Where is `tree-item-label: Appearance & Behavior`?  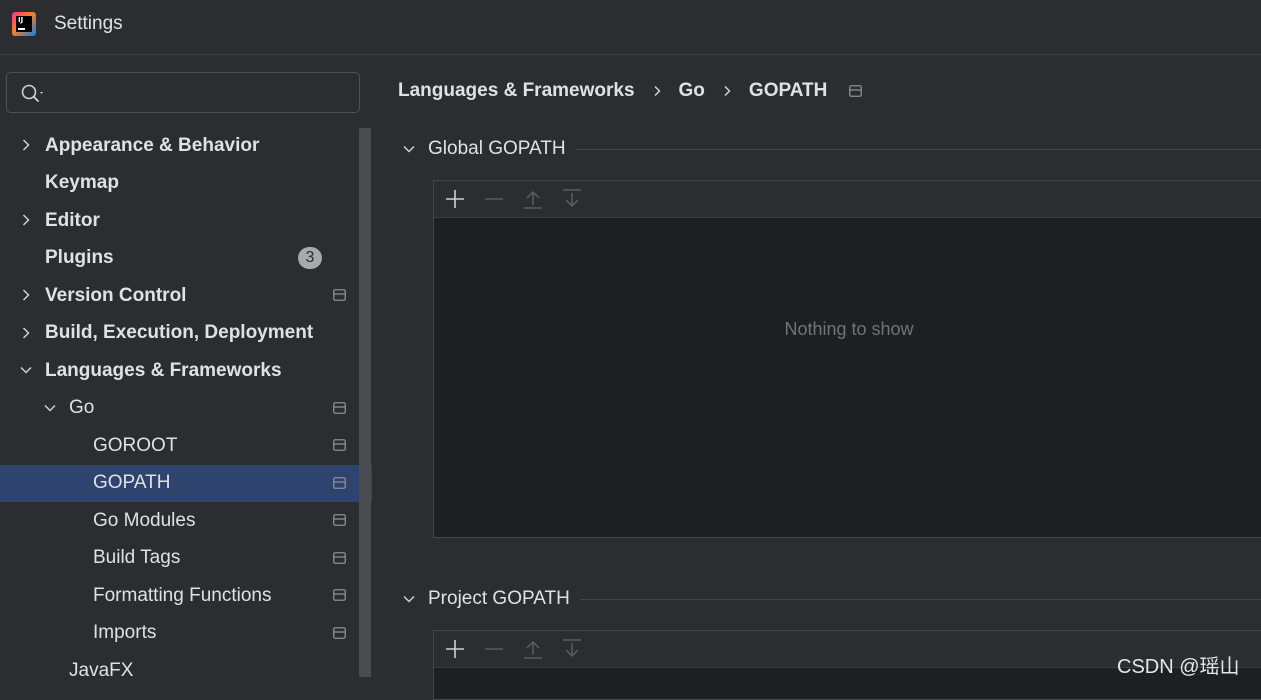
tree-item-label: Appearance & Behavior is located at coordinates (152, 145).